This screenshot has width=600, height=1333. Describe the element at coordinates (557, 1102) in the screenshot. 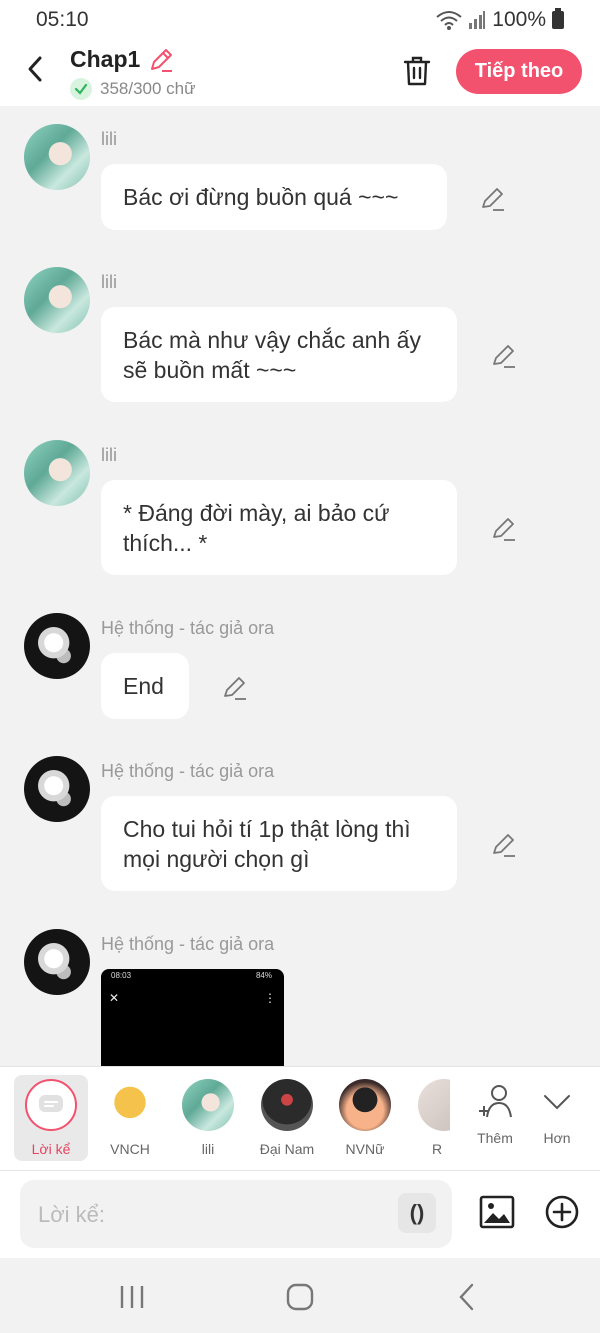

I see `chevron-down-icon` at that location.